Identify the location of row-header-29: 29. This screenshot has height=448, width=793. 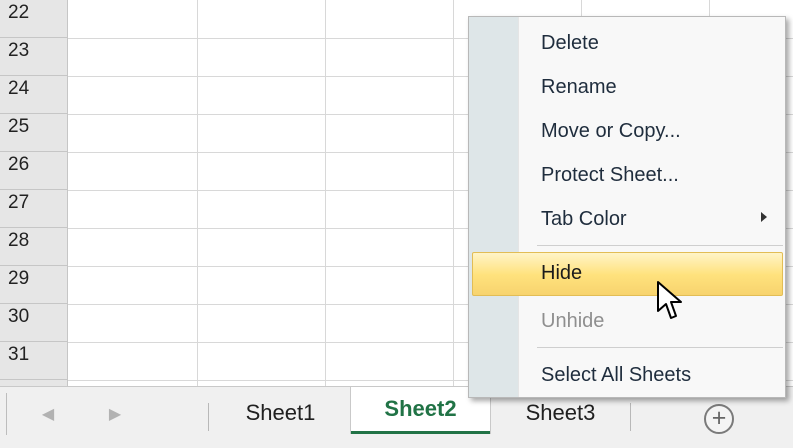
(34, 285).